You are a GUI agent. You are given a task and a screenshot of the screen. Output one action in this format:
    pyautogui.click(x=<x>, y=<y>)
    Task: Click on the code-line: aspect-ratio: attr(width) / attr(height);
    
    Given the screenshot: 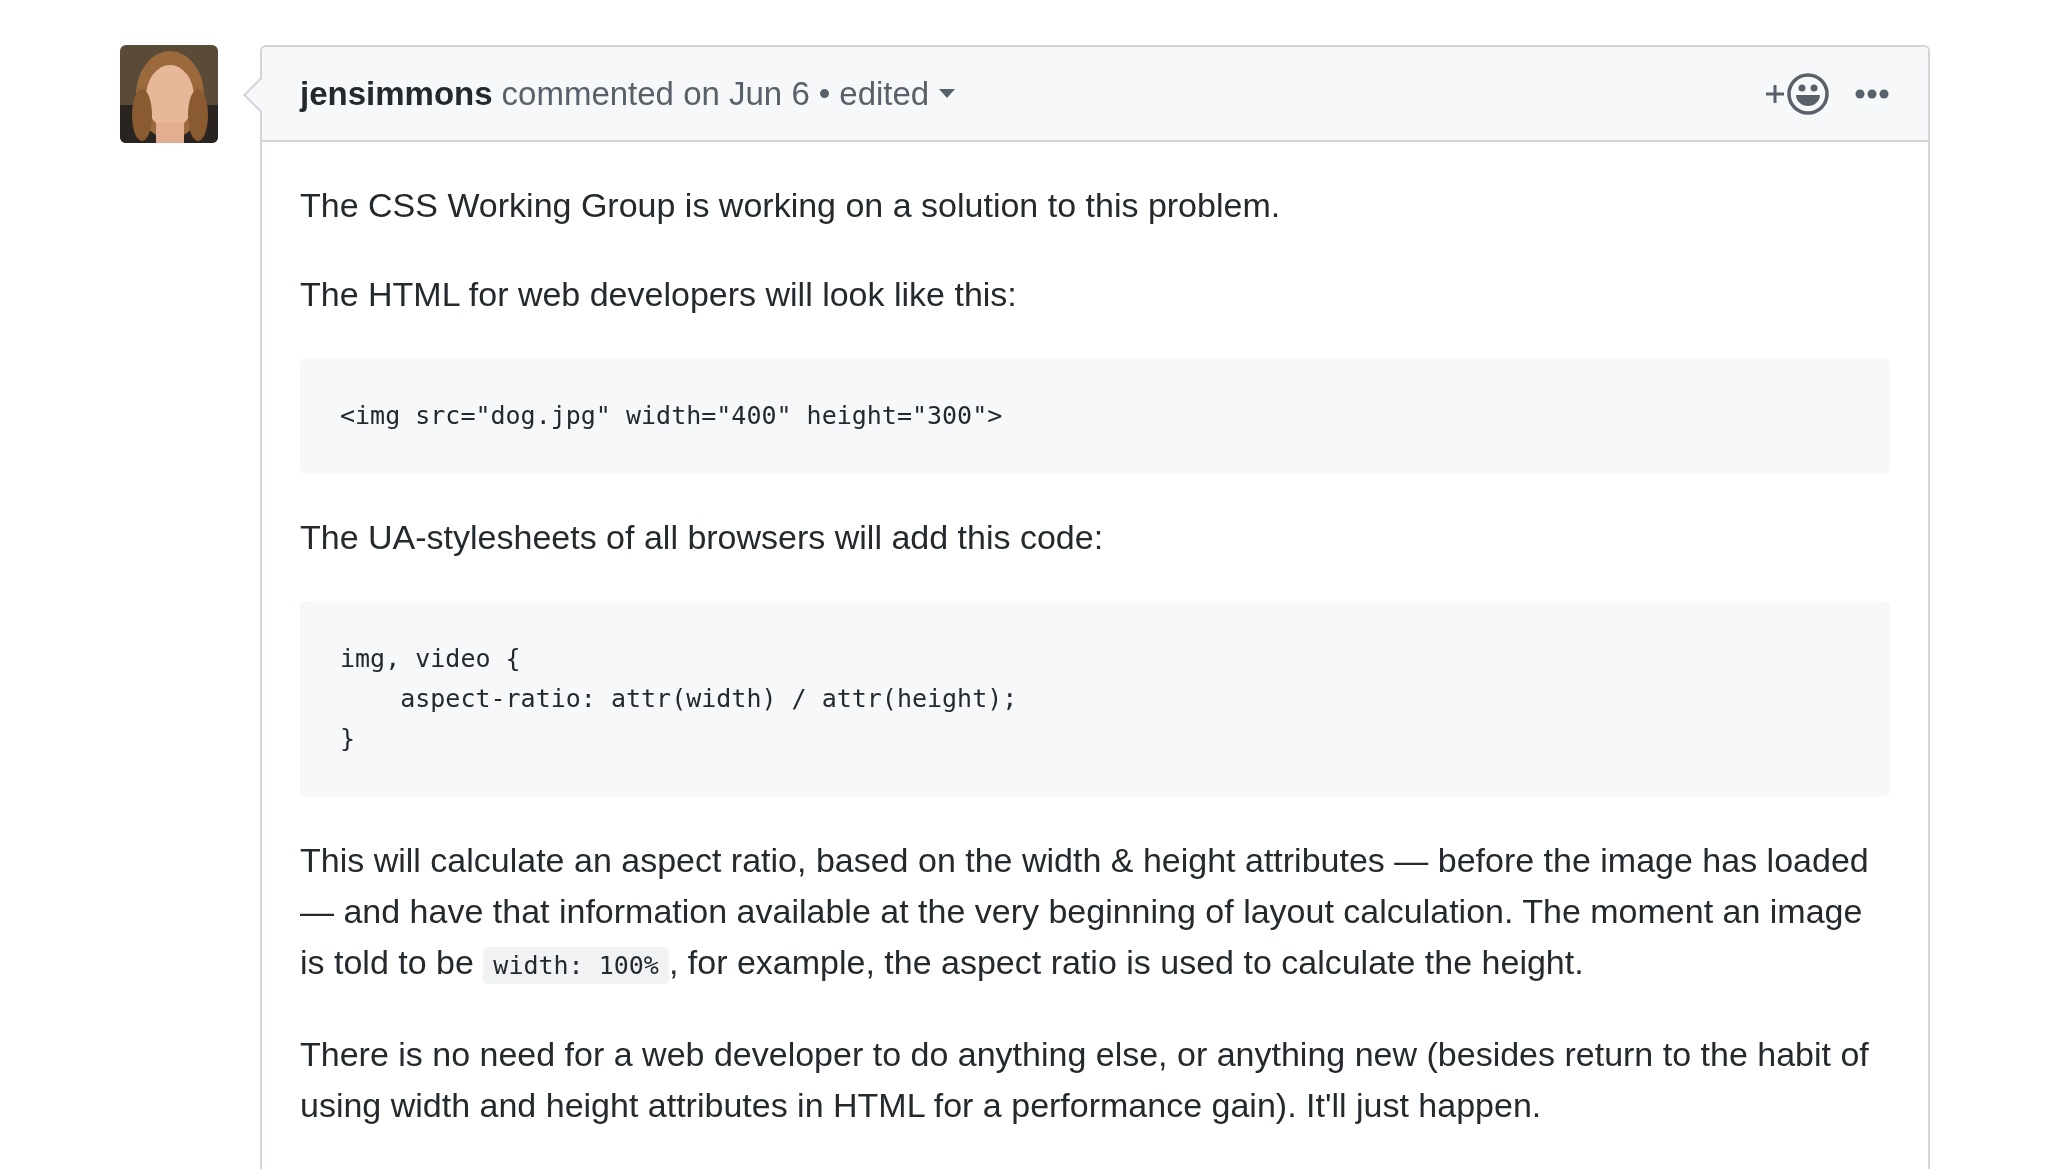 What is the action you would take?
    pyautogui.click(x=709, y=699)
    